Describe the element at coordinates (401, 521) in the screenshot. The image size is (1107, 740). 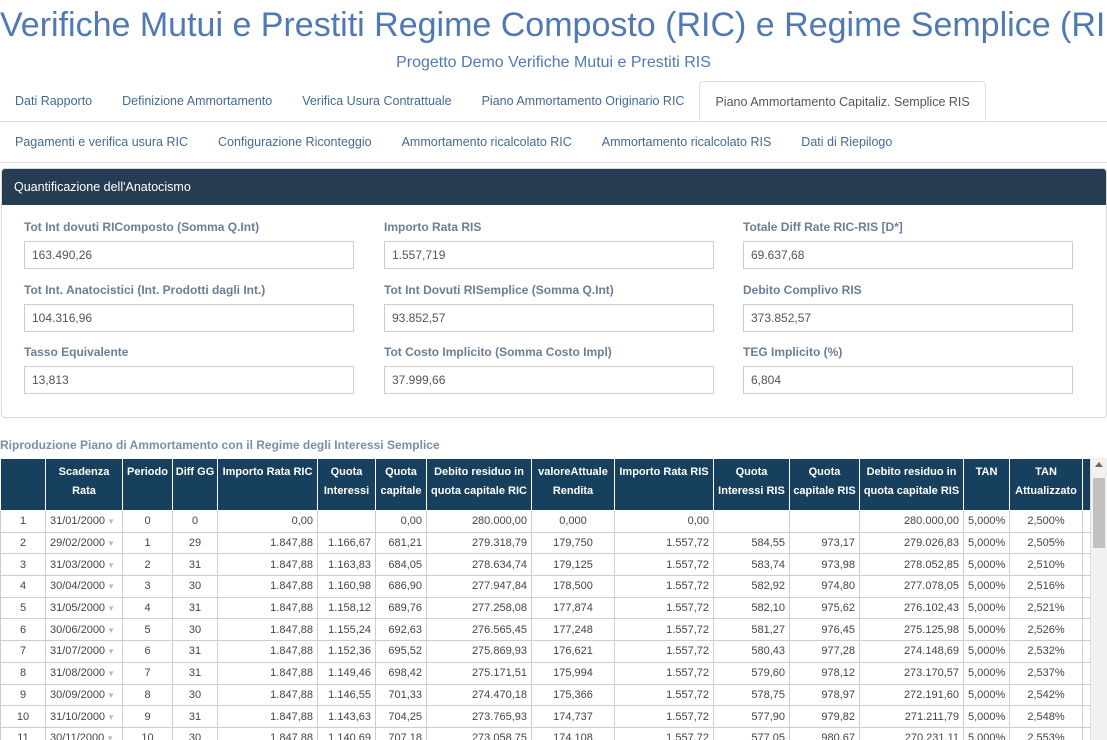
I see `table-cell: 0,00` at that location.